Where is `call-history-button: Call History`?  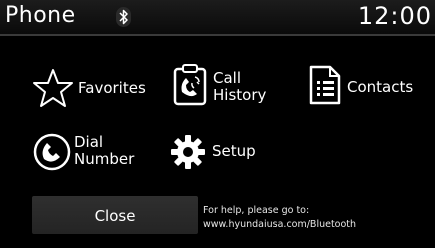
call-history-button: Call History is located at coordinates (225, 86).